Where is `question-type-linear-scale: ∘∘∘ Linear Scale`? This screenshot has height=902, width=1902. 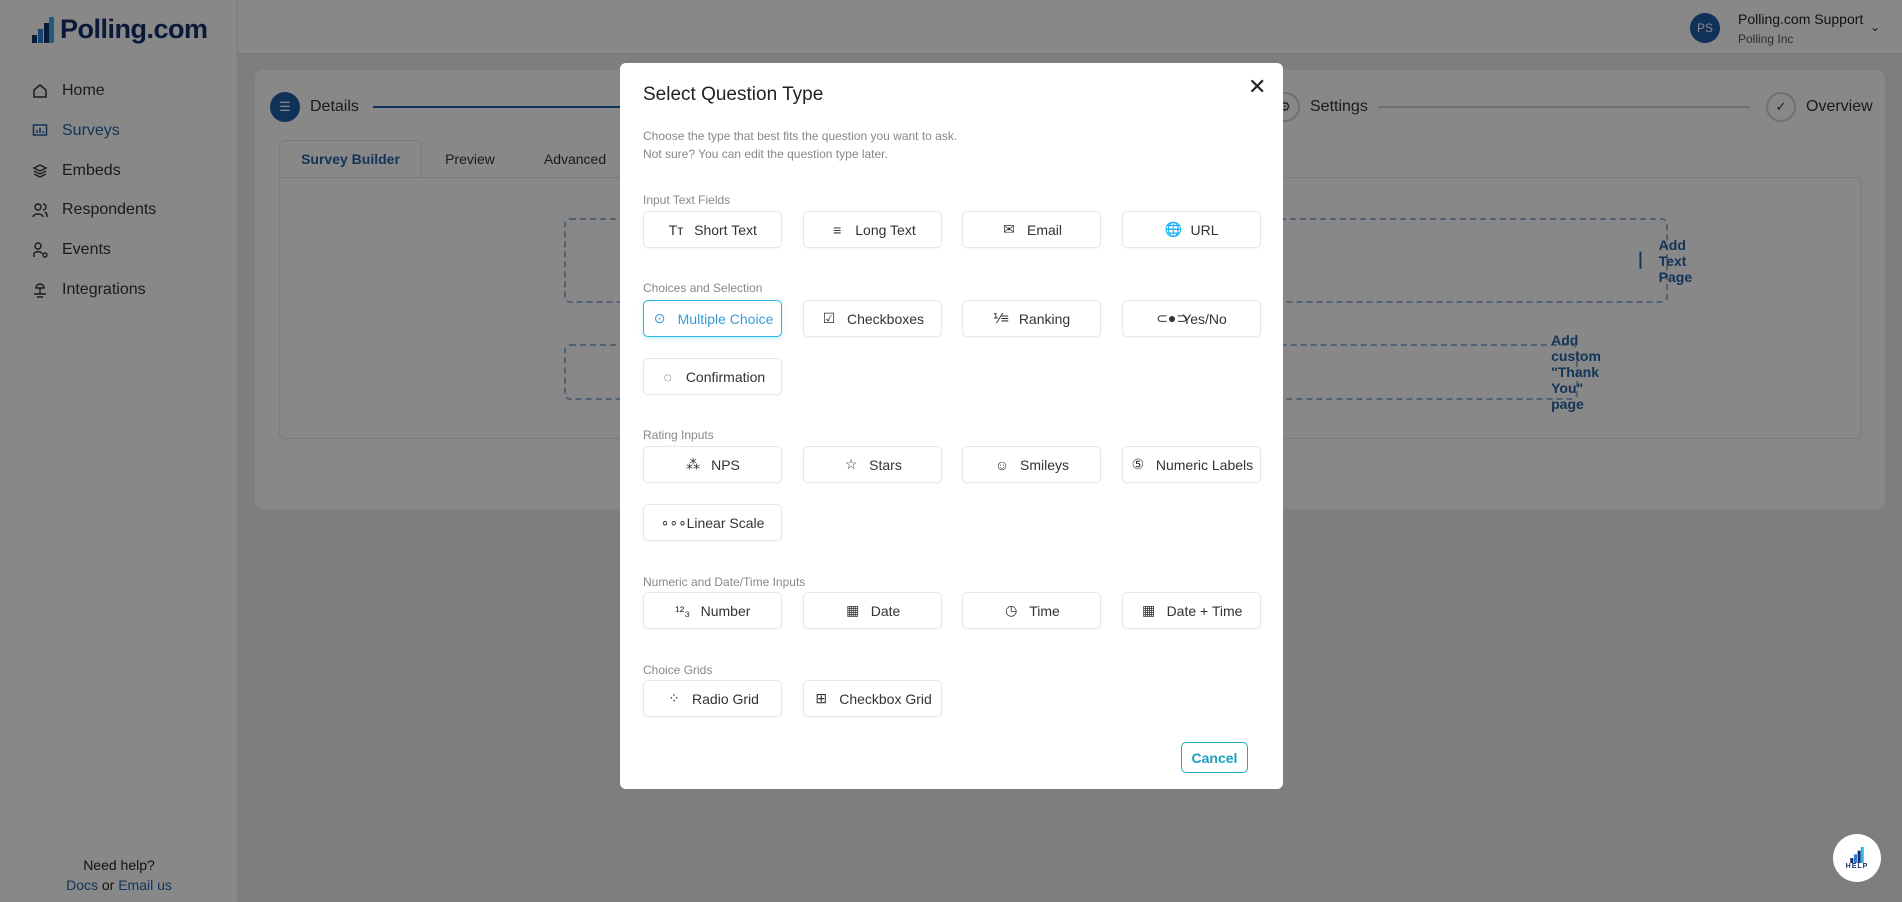
question-type-linear-scale: ∘∘∘ Linear Scale is located at coordinates (712, 522).